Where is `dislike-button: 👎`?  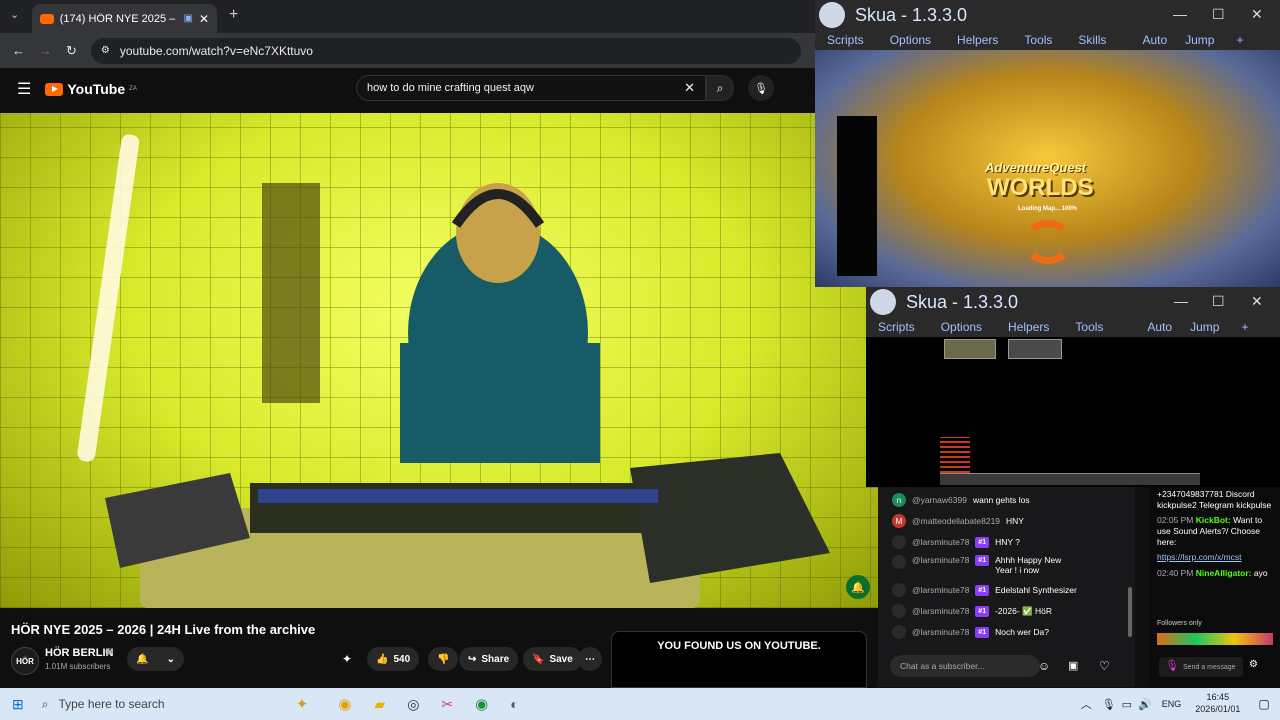
dislike-button: 👎 is located at coordinates (443, 659).